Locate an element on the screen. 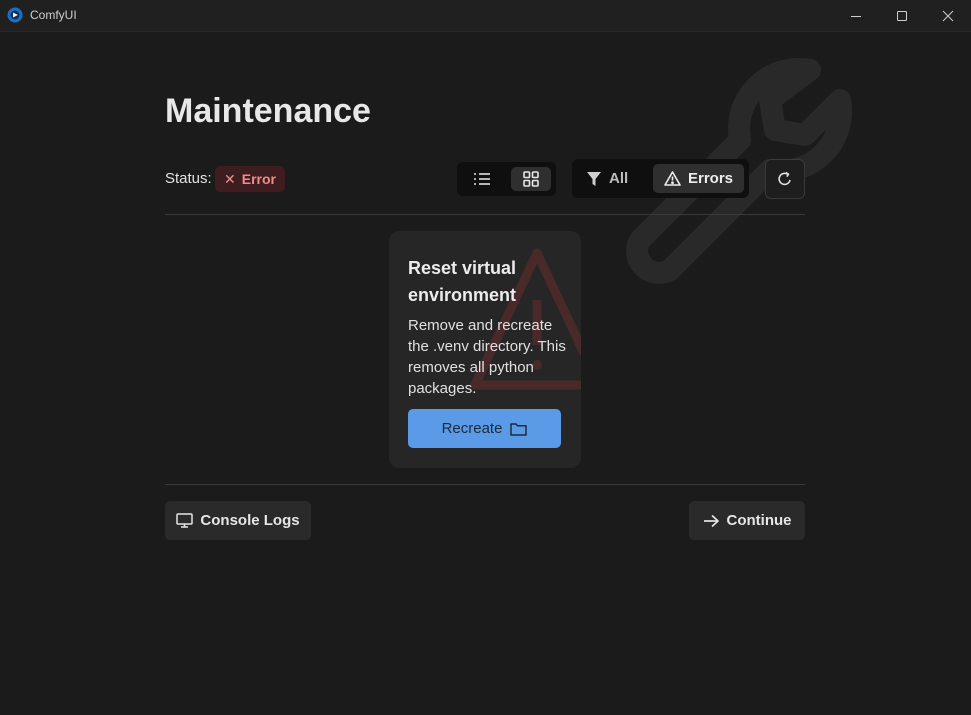 This screenshot has width=971, height=715. maximize-icon is located at coordinates (902, 15).